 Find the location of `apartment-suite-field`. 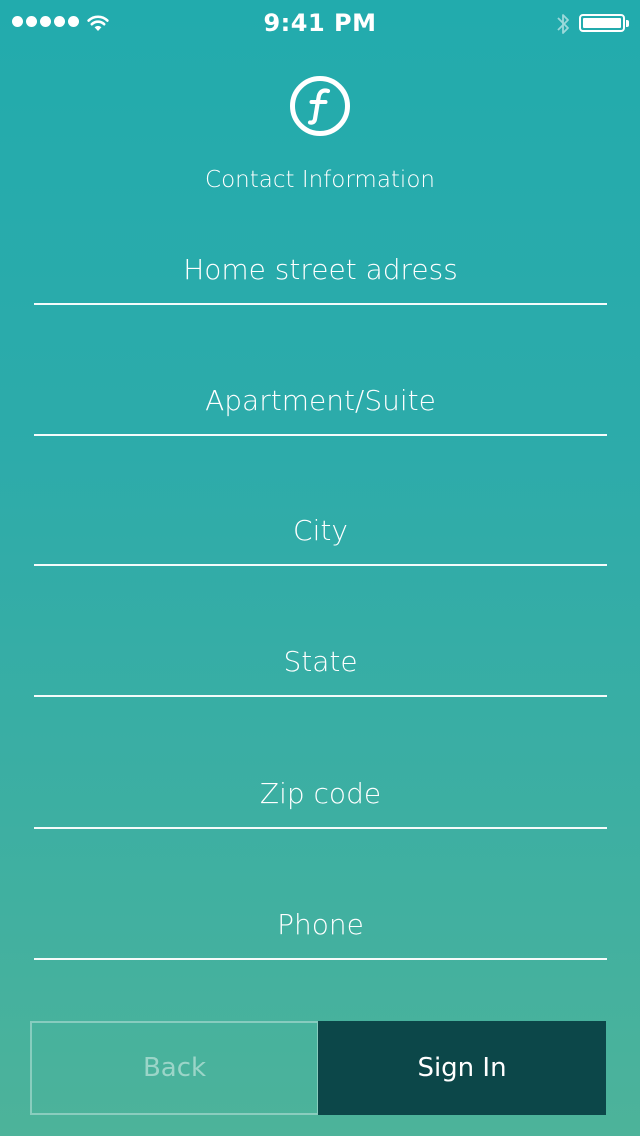

apartment-suite-field is located at coordinates (320, 401).